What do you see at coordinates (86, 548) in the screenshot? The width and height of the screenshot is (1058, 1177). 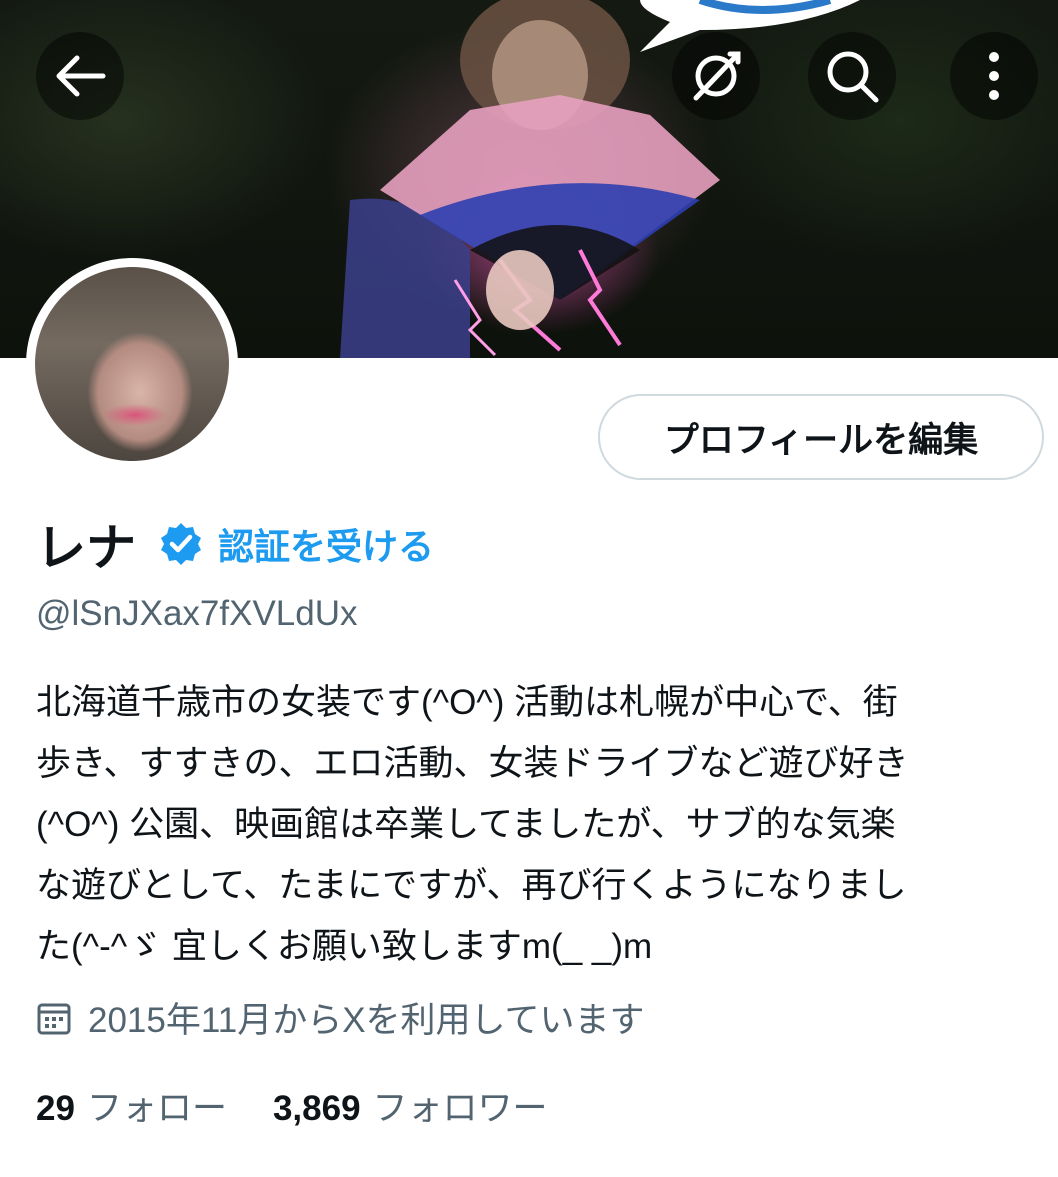 I see `display-name: レナ` at bounding box center [86, 548].